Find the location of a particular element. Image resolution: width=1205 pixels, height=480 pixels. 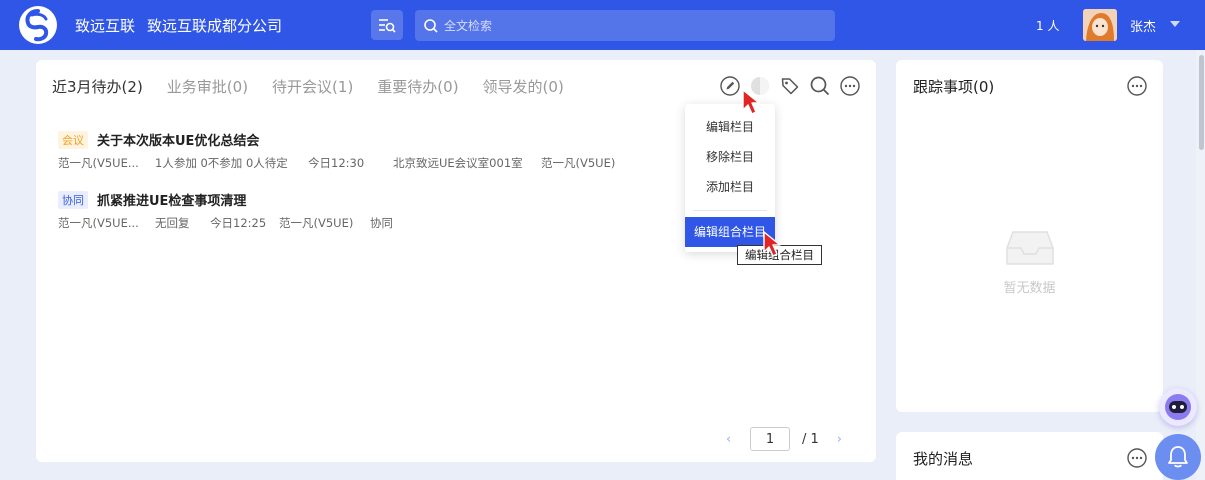

pencil-icon is located at coordinates (730, 86).